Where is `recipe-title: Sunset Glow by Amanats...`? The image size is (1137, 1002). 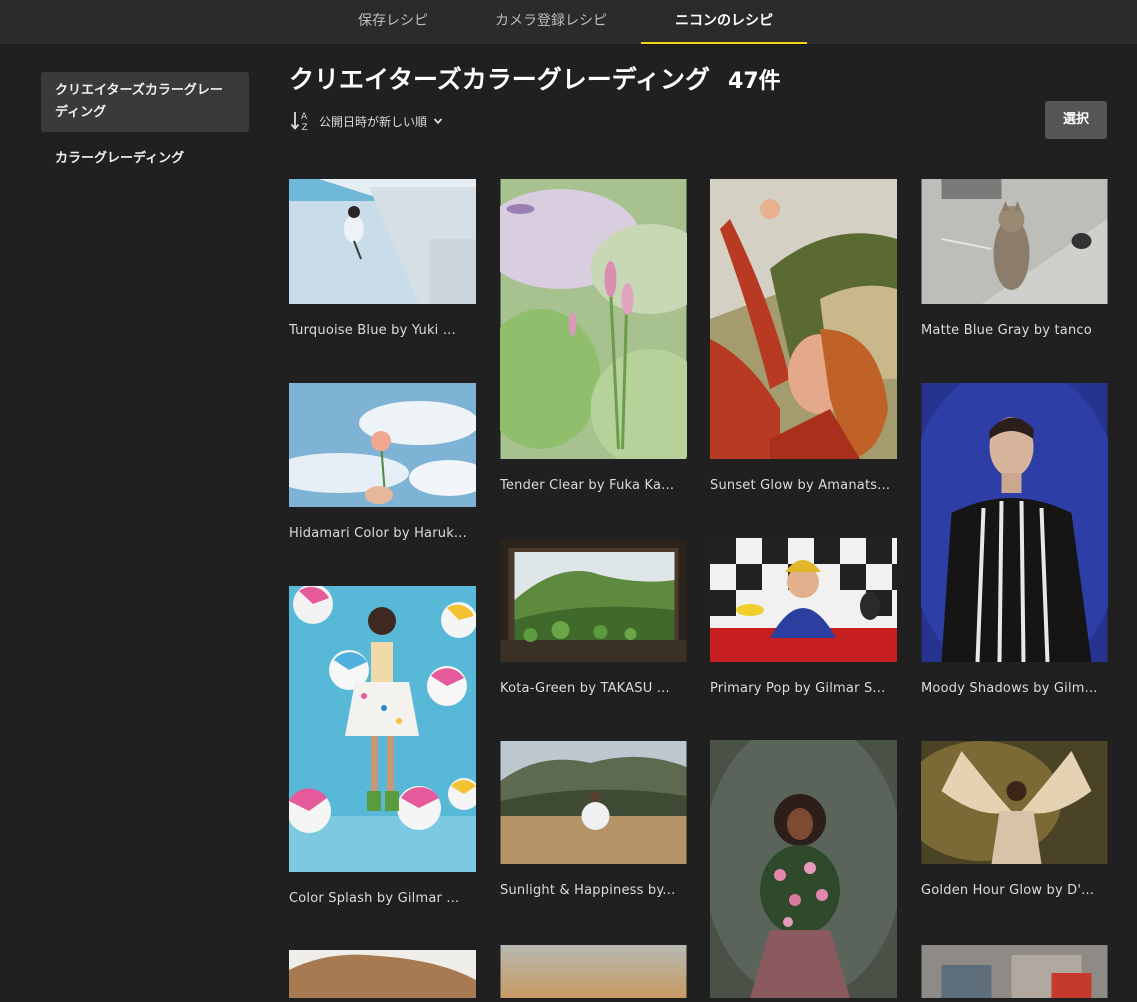 recipe-title: Sunset Glow by Amanats... is located at coordinates (800, 485).